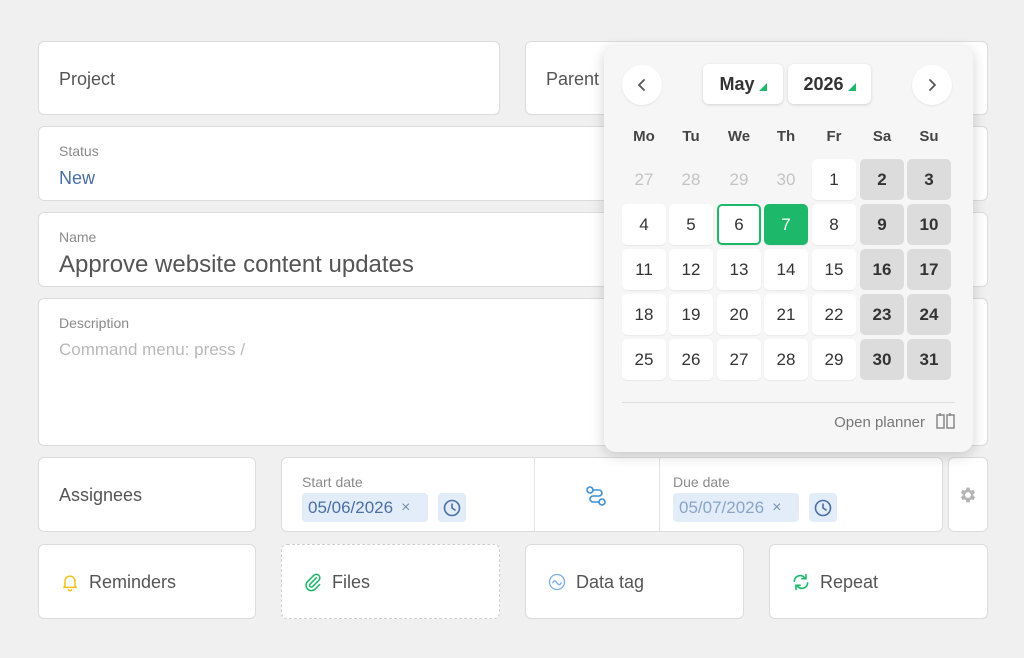 This screenshot has height=658, width=1024. What do you see at coordinates (882, 269) in the screenshot?
I see `calendar-day: 16` at bounding box center [882, 269].